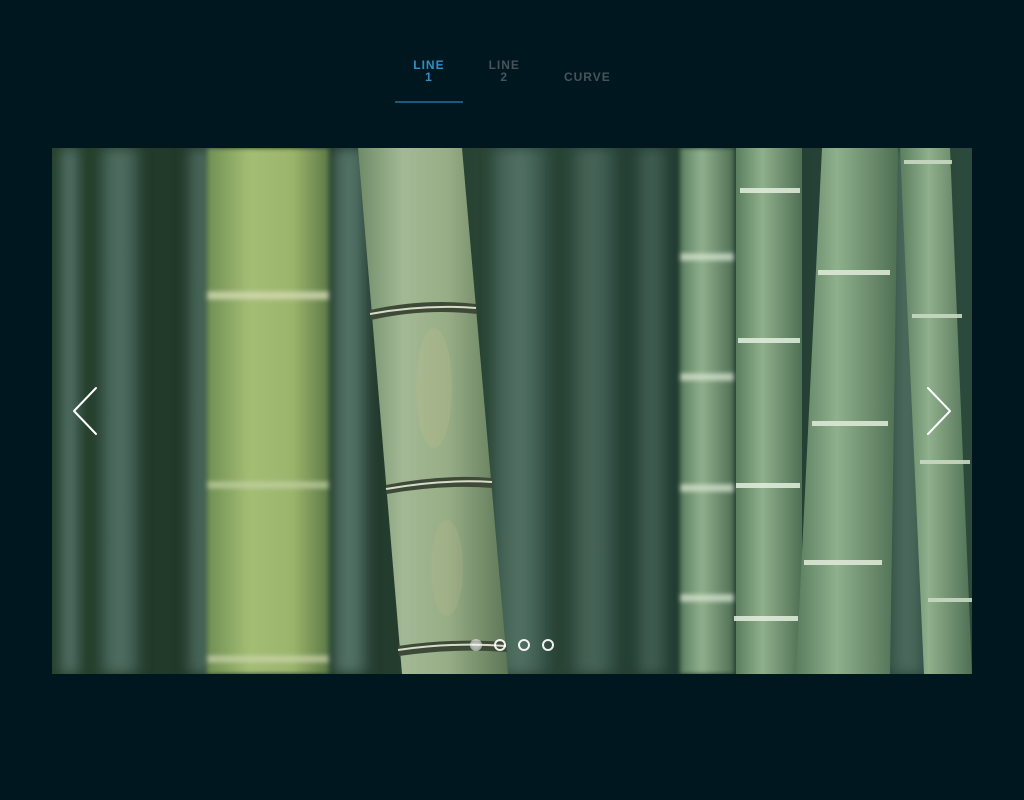 This screenshot has height=800, width=1024. I want to click on tab-label-number: 2, so click(504, 77).